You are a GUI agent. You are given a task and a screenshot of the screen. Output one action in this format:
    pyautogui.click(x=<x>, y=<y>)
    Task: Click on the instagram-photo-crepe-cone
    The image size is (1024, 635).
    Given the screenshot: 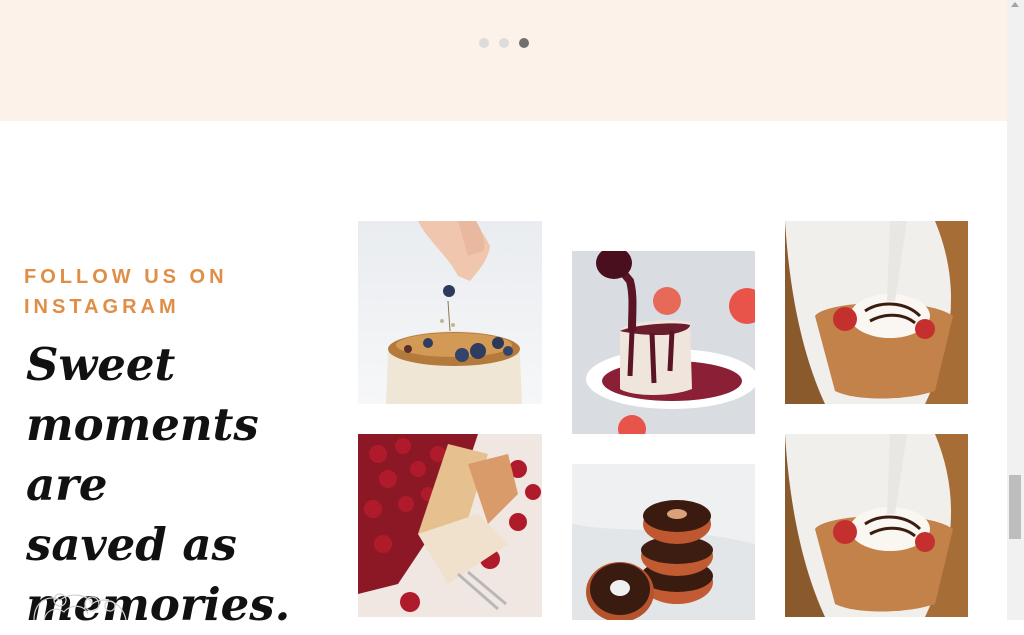 What is the action you would take?
    pyautogui.click(x=876, y=312)
    